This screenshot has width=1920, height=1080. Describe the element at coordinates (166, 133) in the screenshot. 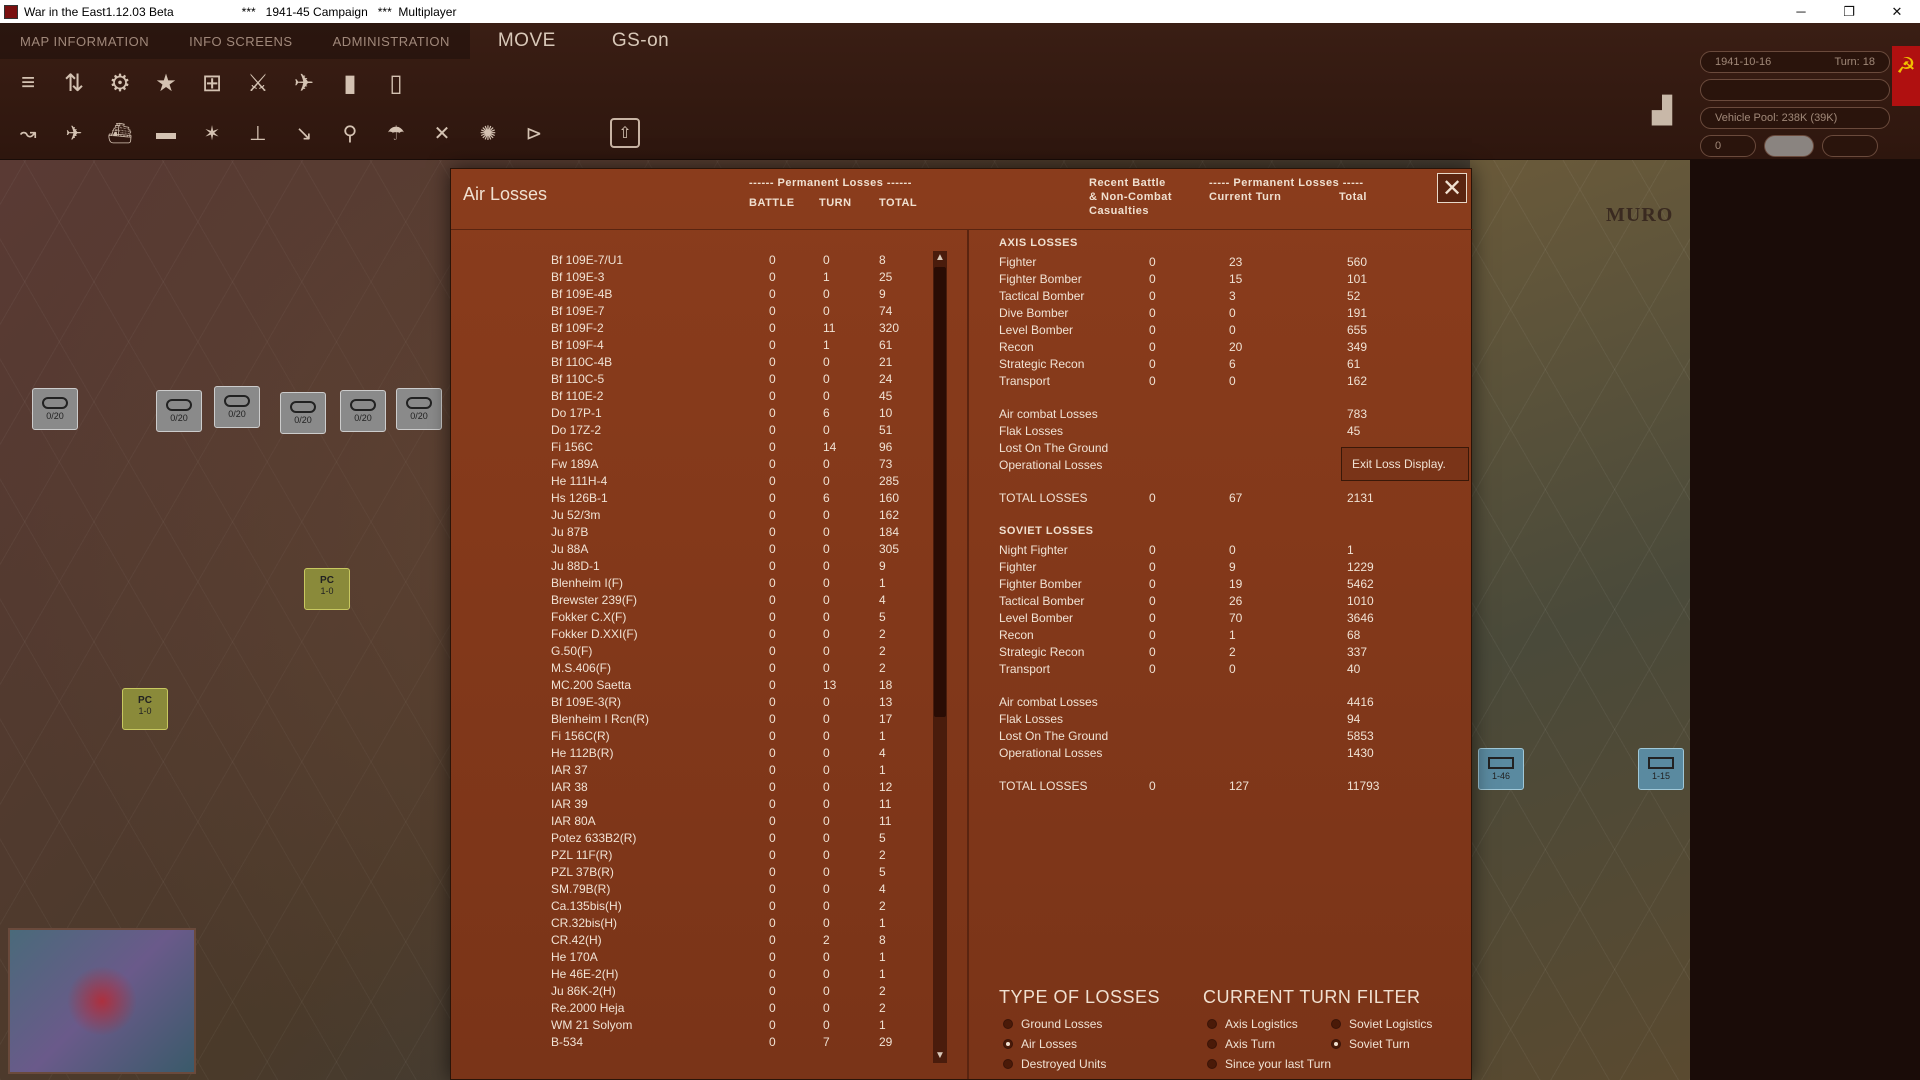

I see `airfield-icon: ▬` at that location.